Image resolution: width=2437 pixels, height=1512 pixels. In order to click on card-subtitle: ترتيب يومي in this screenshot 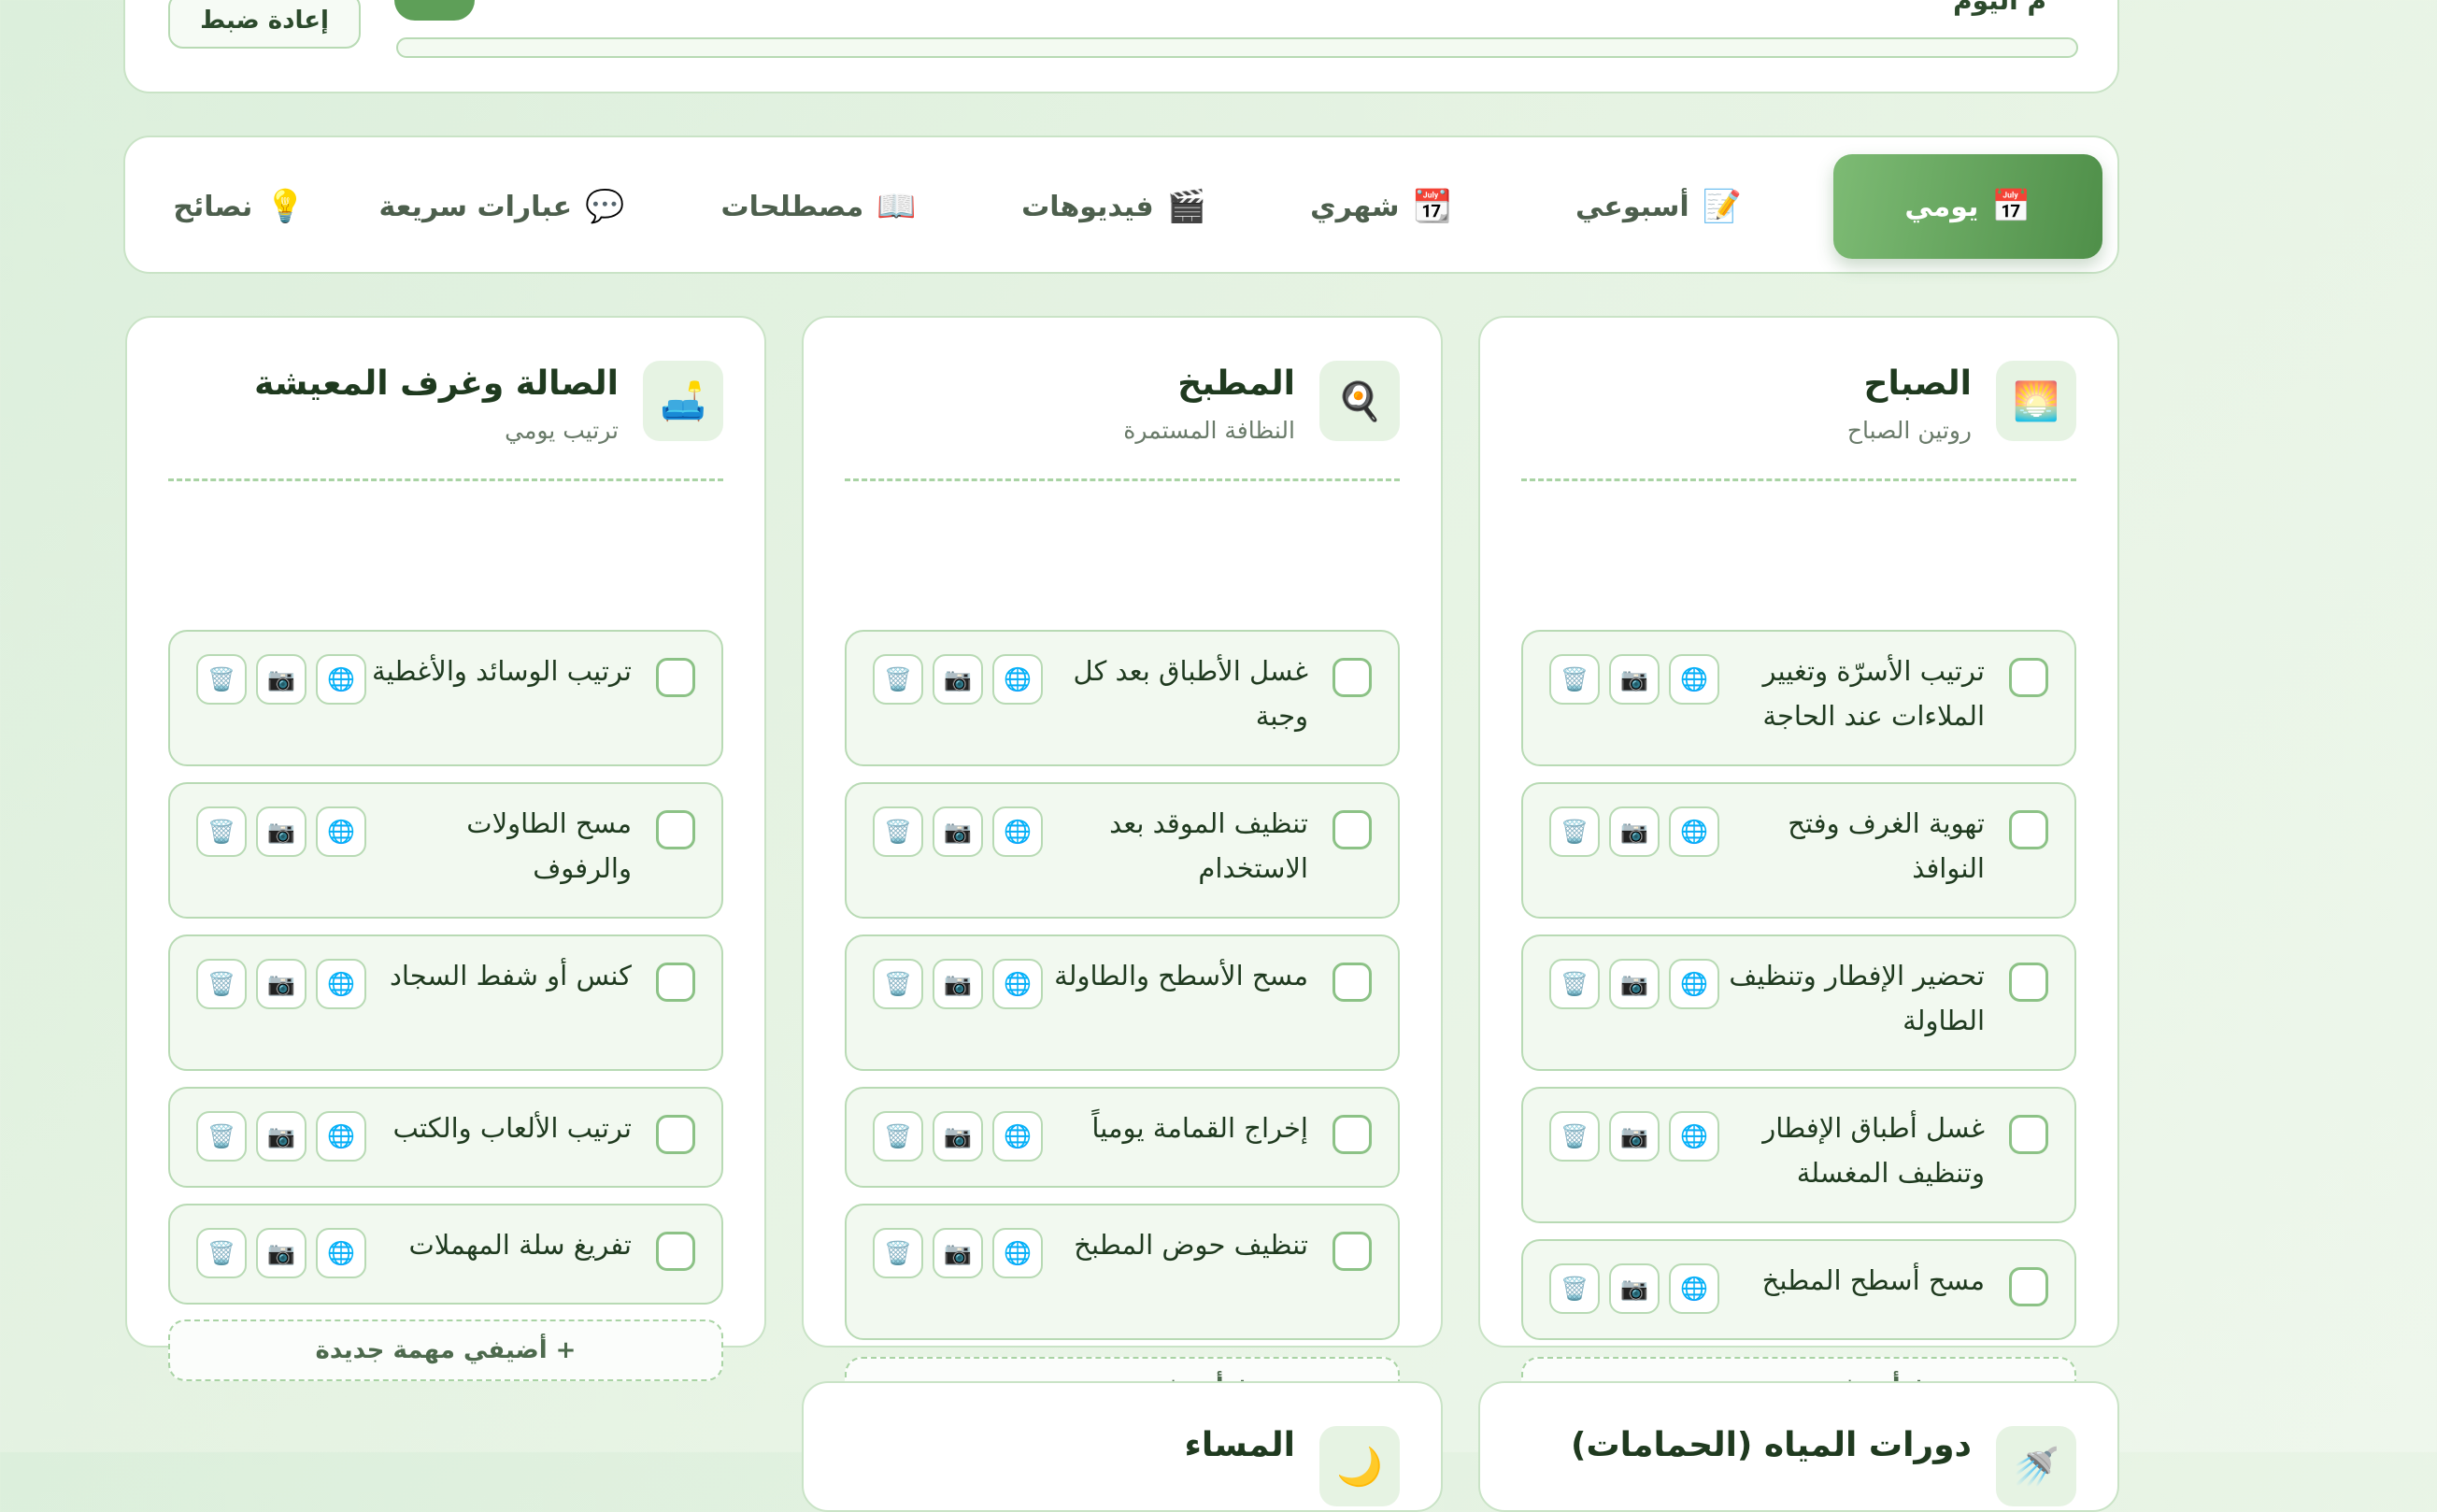, I will do `click(562, 430)`.